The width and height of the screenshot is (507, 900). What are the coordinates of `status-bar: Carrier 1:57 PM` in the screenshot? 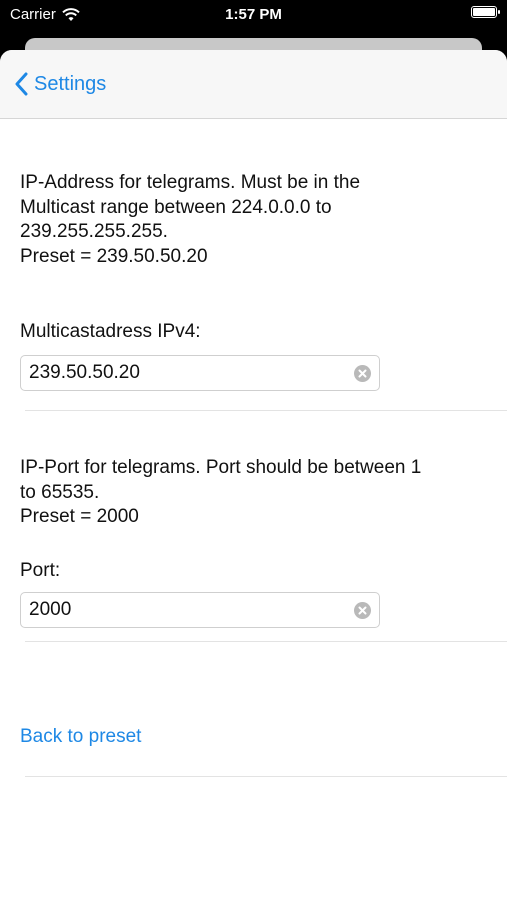 It's located at (253, 15).